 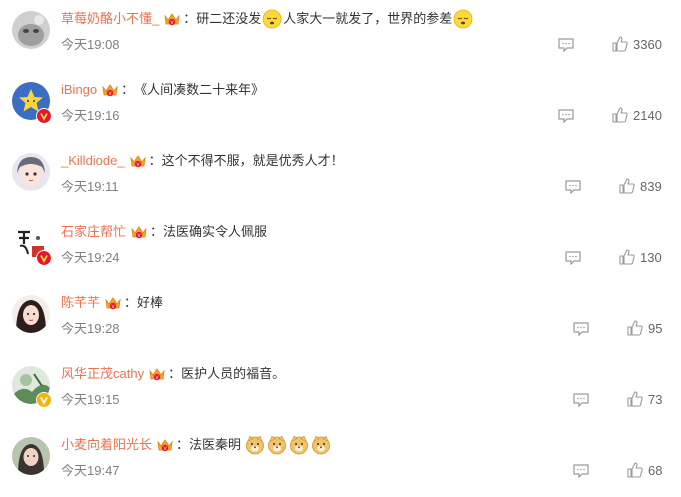 I want to click on comment-line: _Killdiode_ V ： 这个不得不服，就是优秀人才！, so click(x=202, y=161).